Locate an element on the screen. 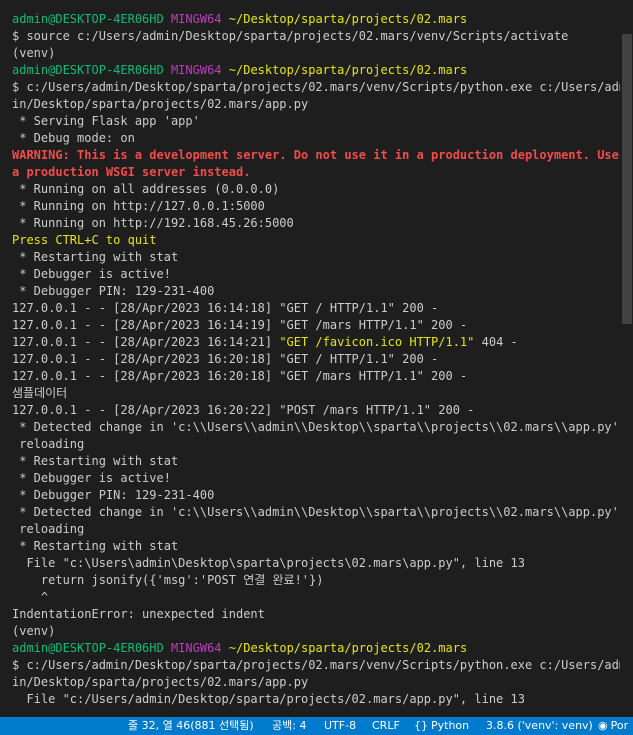 This screenshot has width=633, height=735. indentation-setting: 공백: 4 is located at coordinates (289, 726).